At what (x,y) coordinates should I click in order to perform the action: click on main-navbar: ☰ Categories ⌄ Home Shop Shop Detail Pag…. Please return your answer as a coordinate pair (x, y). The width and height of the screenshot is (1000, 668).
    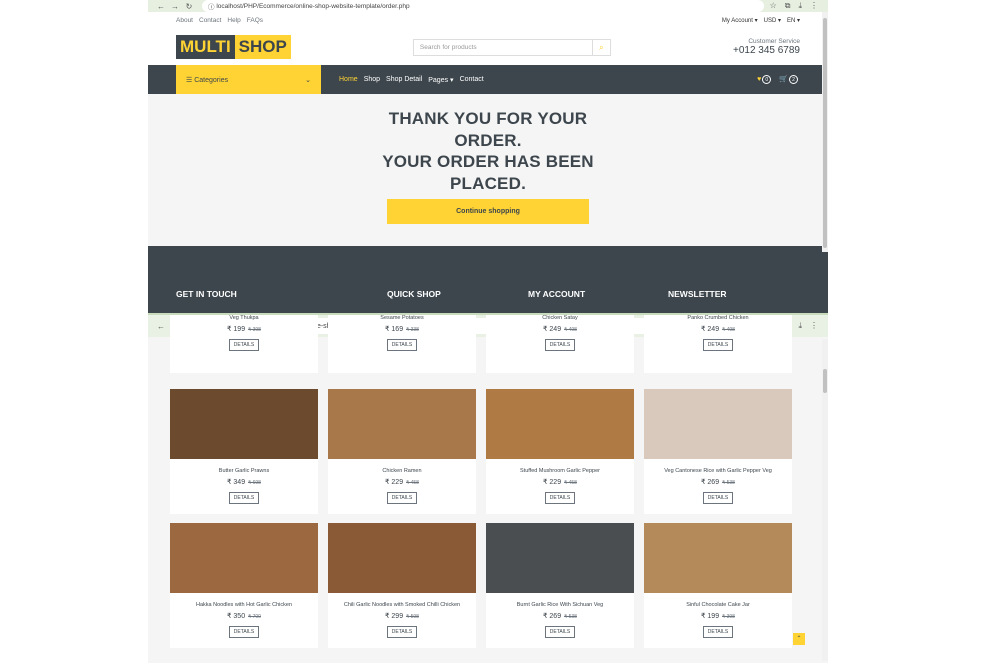
    Looking at the image, I should click on (488, 79).